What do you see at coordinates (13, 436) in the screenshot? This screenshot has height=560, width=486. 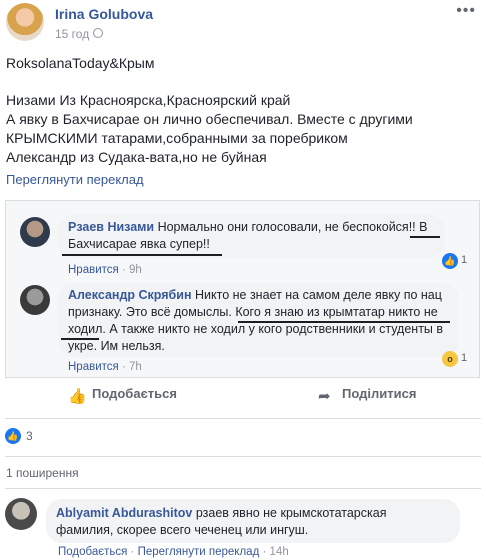 I see `like-count-icon: 👍` at bounding box center [13, 436].